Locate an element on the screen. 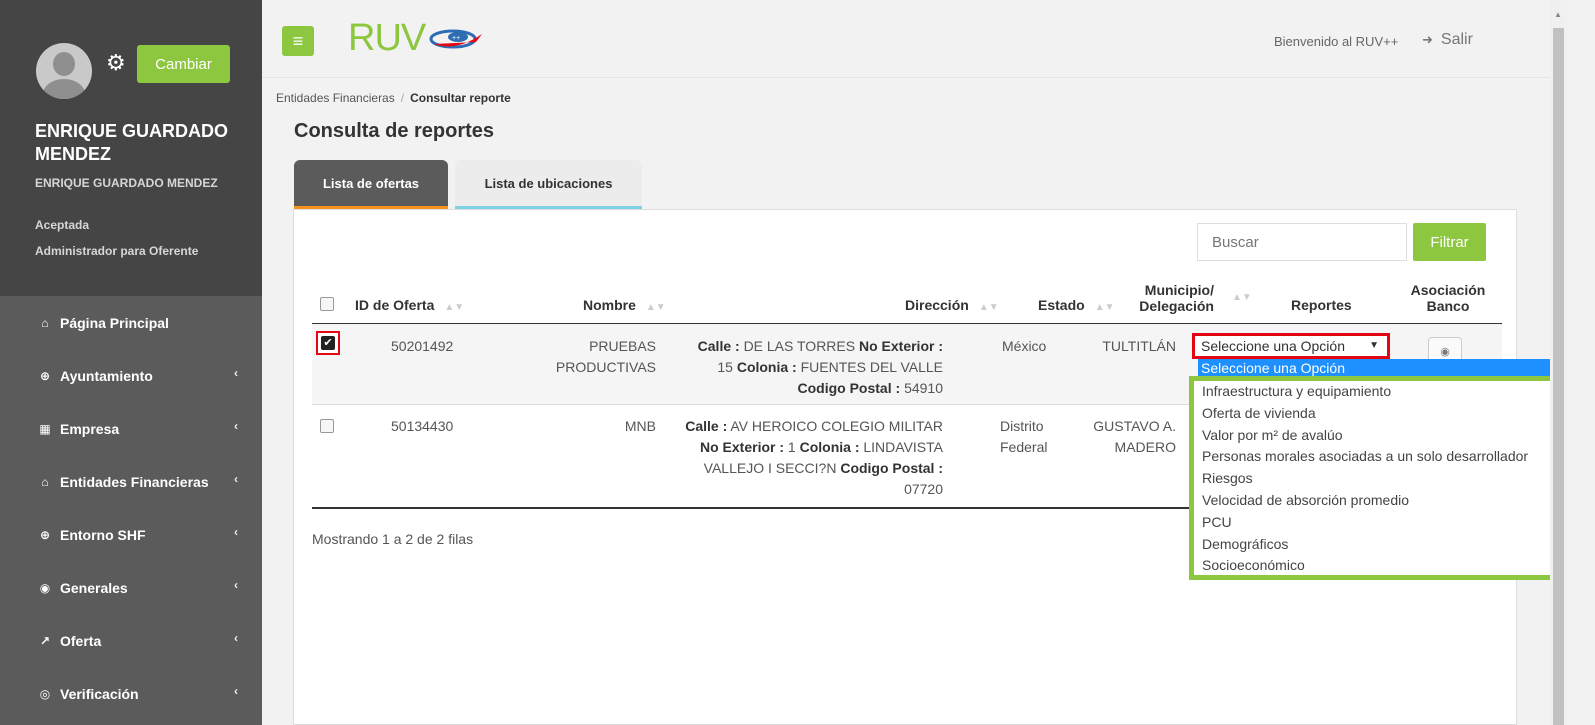  header-label: Estado is located at coordinates (1061, 305).